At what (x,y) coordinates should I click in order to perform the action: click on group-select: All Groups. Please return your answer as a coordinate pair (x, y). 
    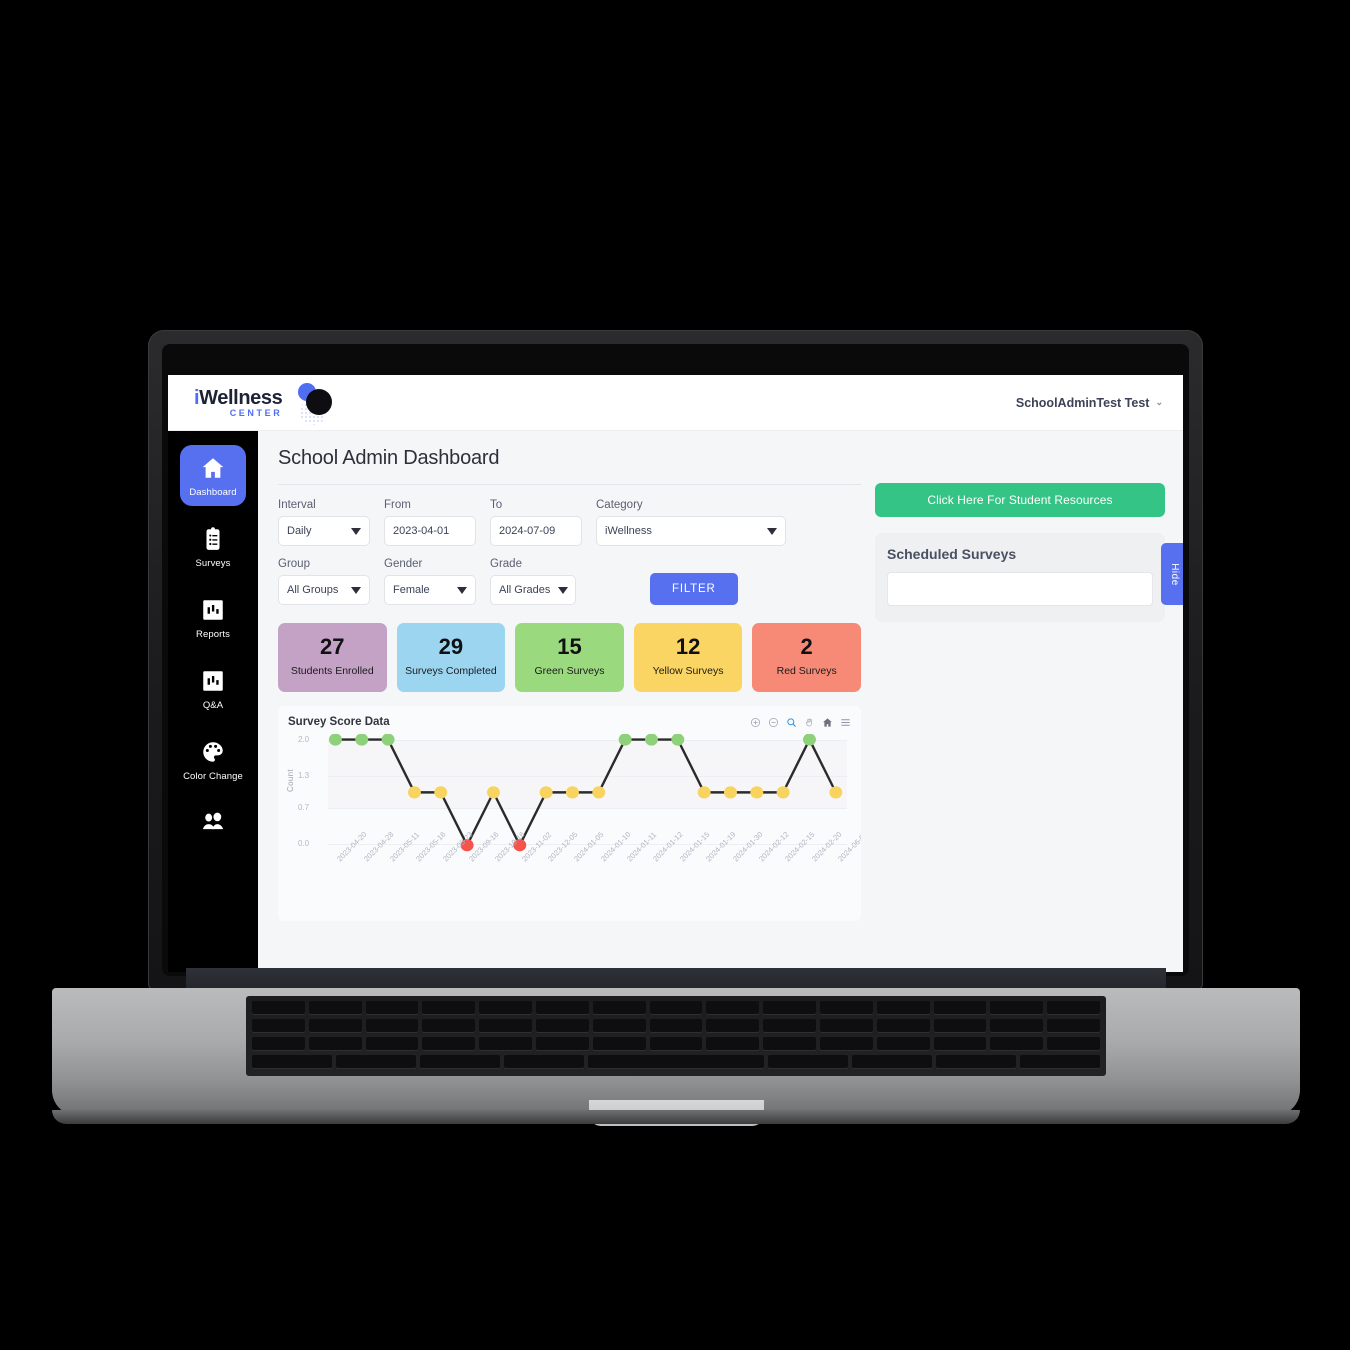
    Looking at the image, I should click on (324, 590).